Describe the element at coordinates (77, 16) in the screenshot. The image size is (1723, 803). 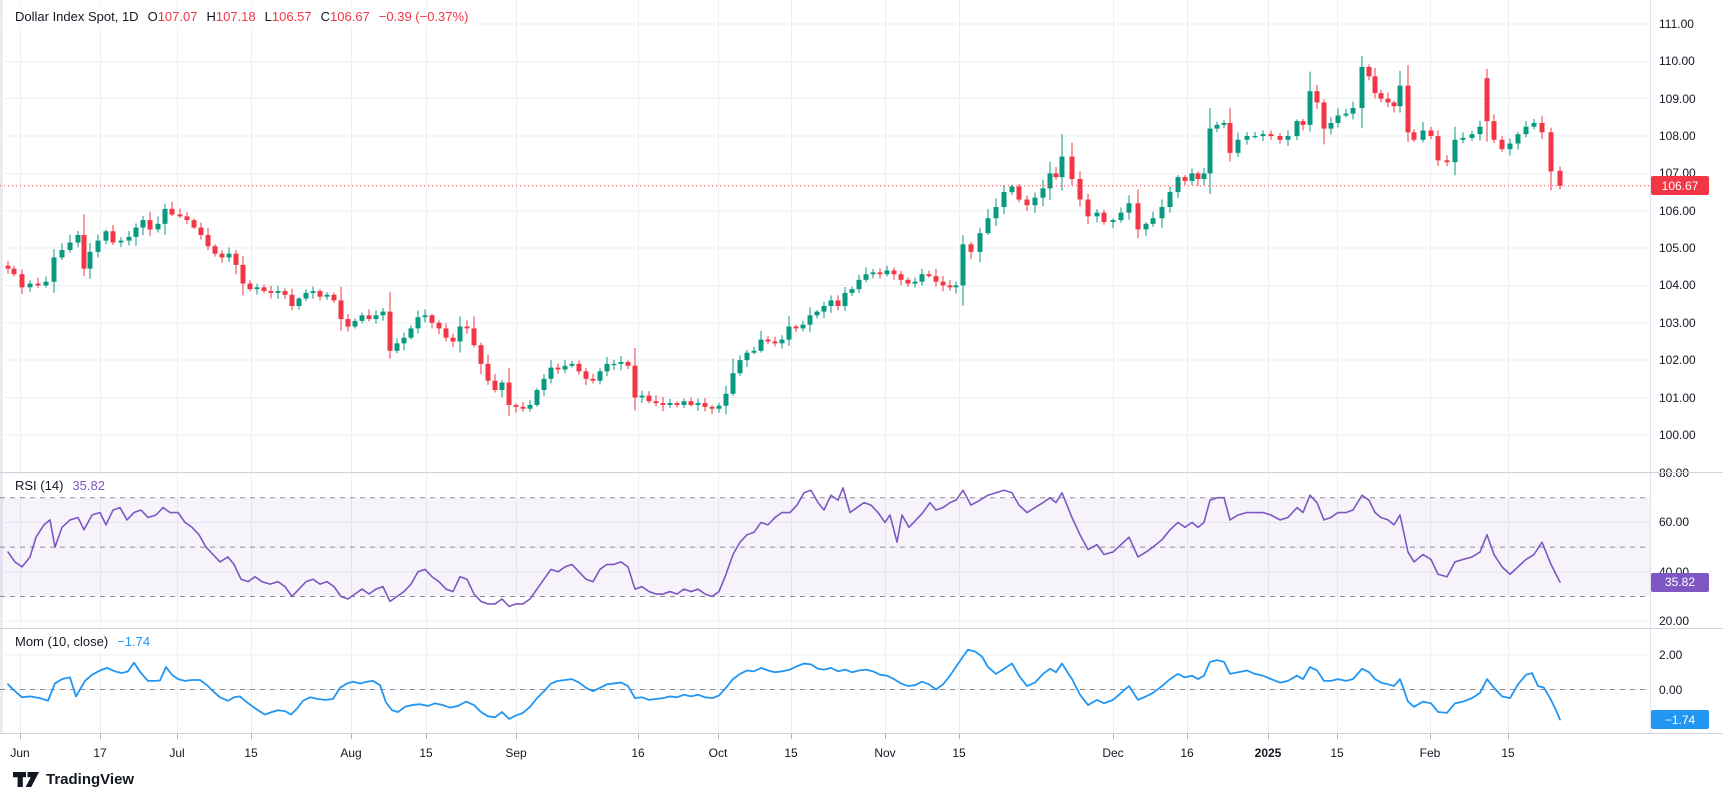
I see `symbol-title: Dollar Index Spot, 1D` at that location.